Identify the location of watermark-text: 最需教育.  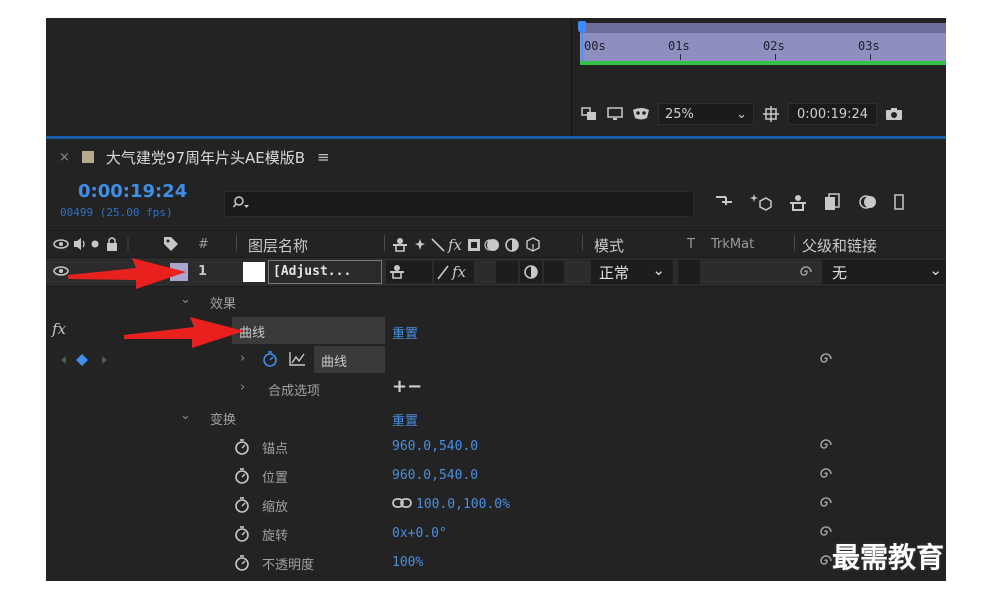
(888, 557).